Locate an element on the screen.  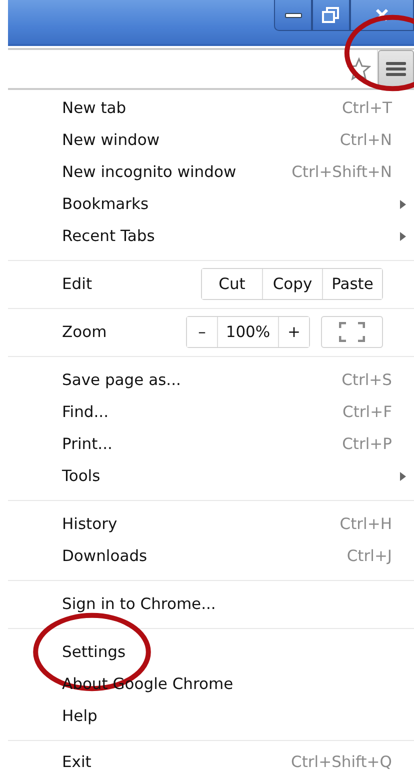
minimize-button is located at coordinates (293, 15).